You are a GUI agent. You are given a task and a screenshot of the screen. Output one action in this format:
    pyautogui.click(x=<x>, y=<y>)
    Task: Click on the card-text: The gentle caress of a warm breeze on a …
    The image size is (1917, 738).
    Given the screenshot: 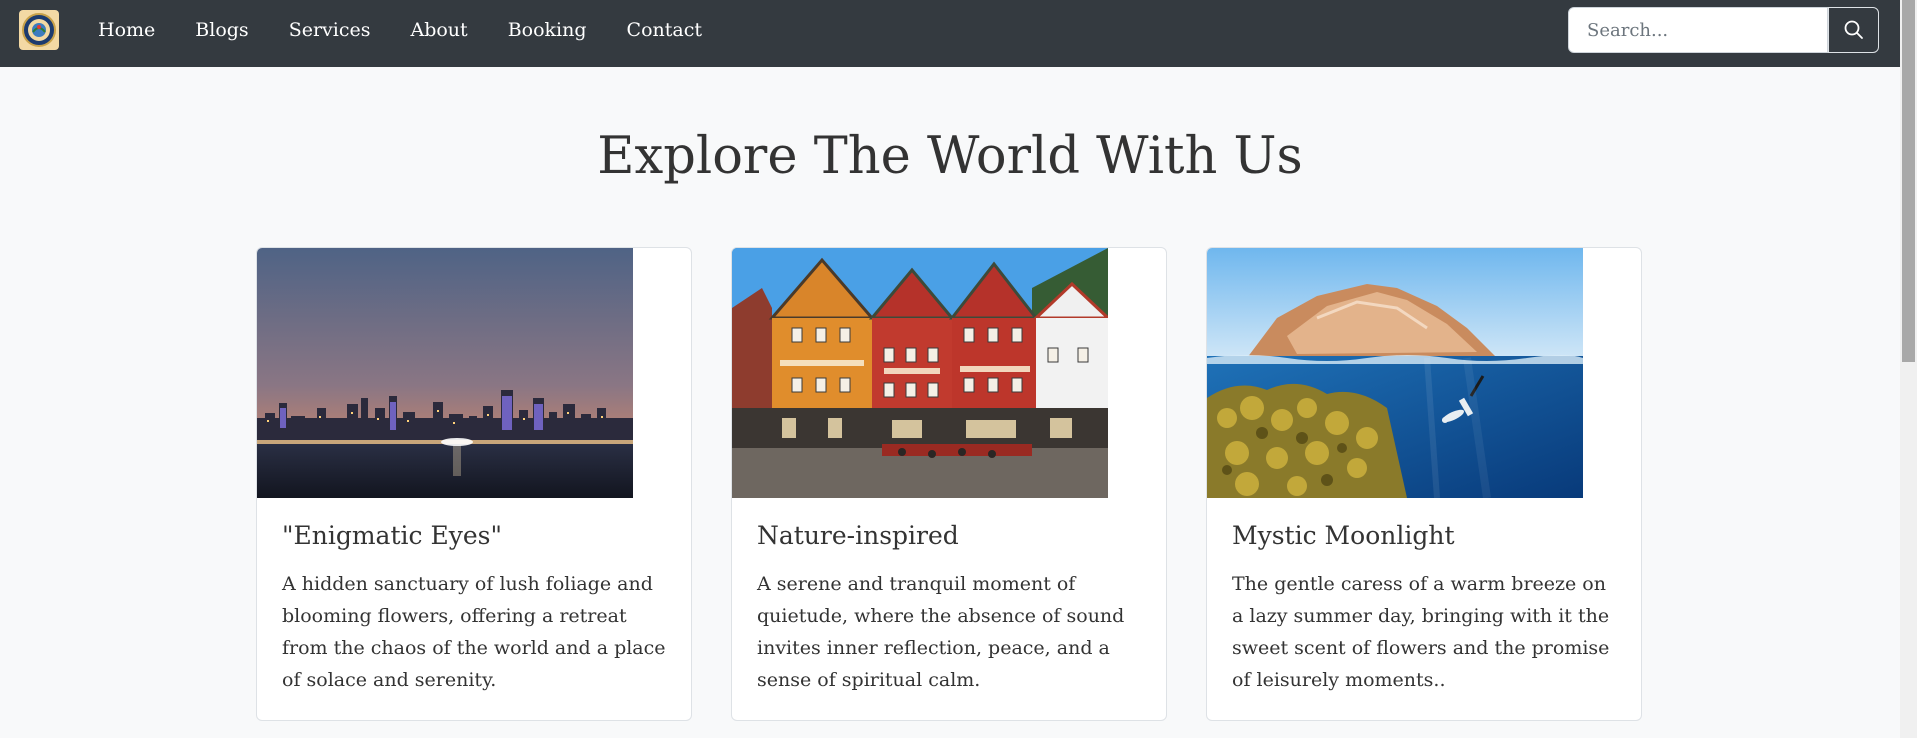 What is the action you would take?
    pyautogui.click(x=1421, y=632)
    